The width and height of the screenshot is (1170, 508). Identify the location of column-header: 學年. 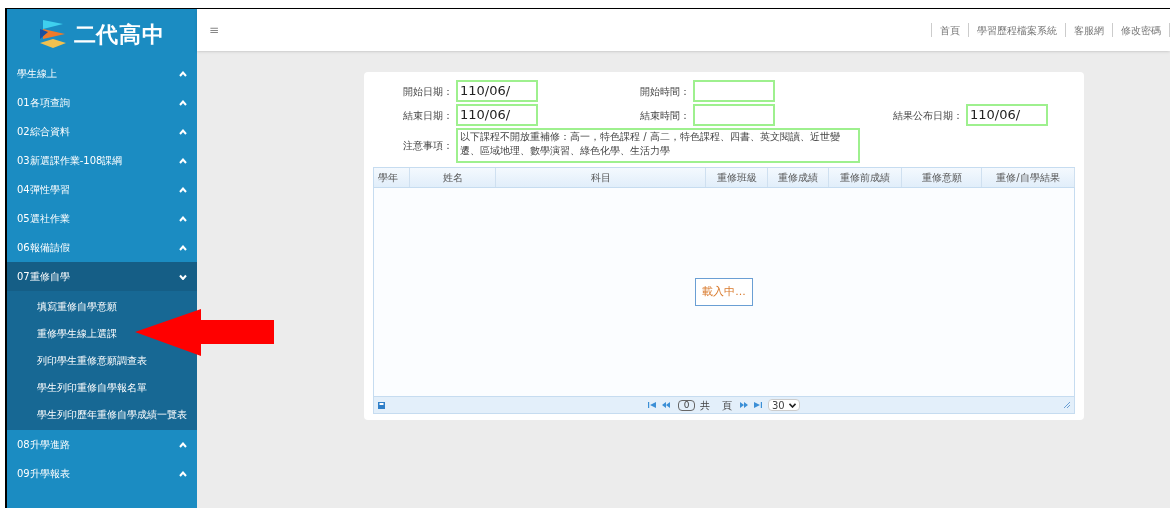
(392, 177).